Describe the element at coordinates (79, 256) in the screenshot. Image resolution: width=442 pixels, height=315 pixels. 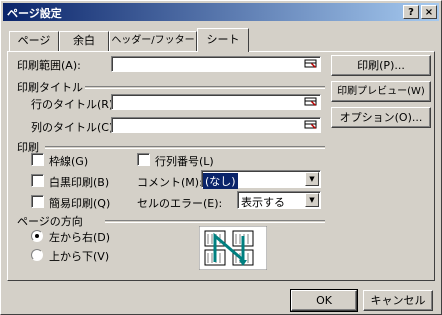
I see `top-to-bottom-label: 上から下(V)` at that location.